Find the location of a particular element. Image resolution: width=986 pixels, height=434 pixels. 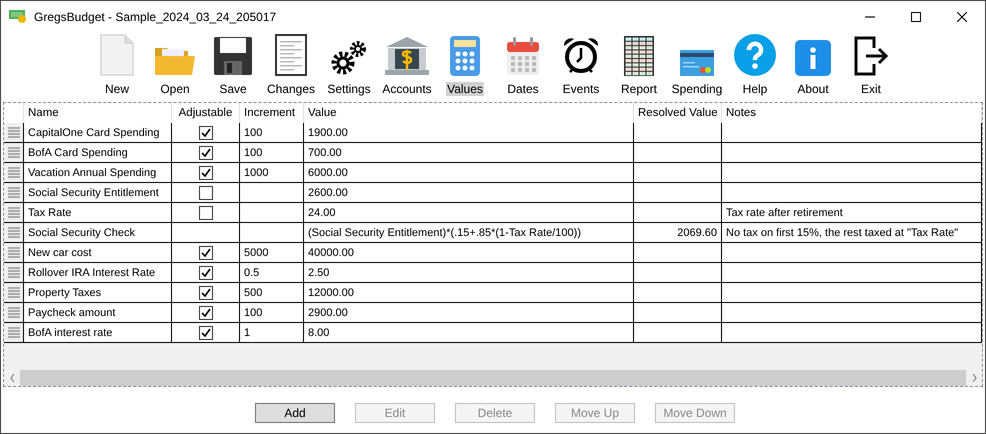

table-cell: Tax Rate is located at coordinates (98, 213).